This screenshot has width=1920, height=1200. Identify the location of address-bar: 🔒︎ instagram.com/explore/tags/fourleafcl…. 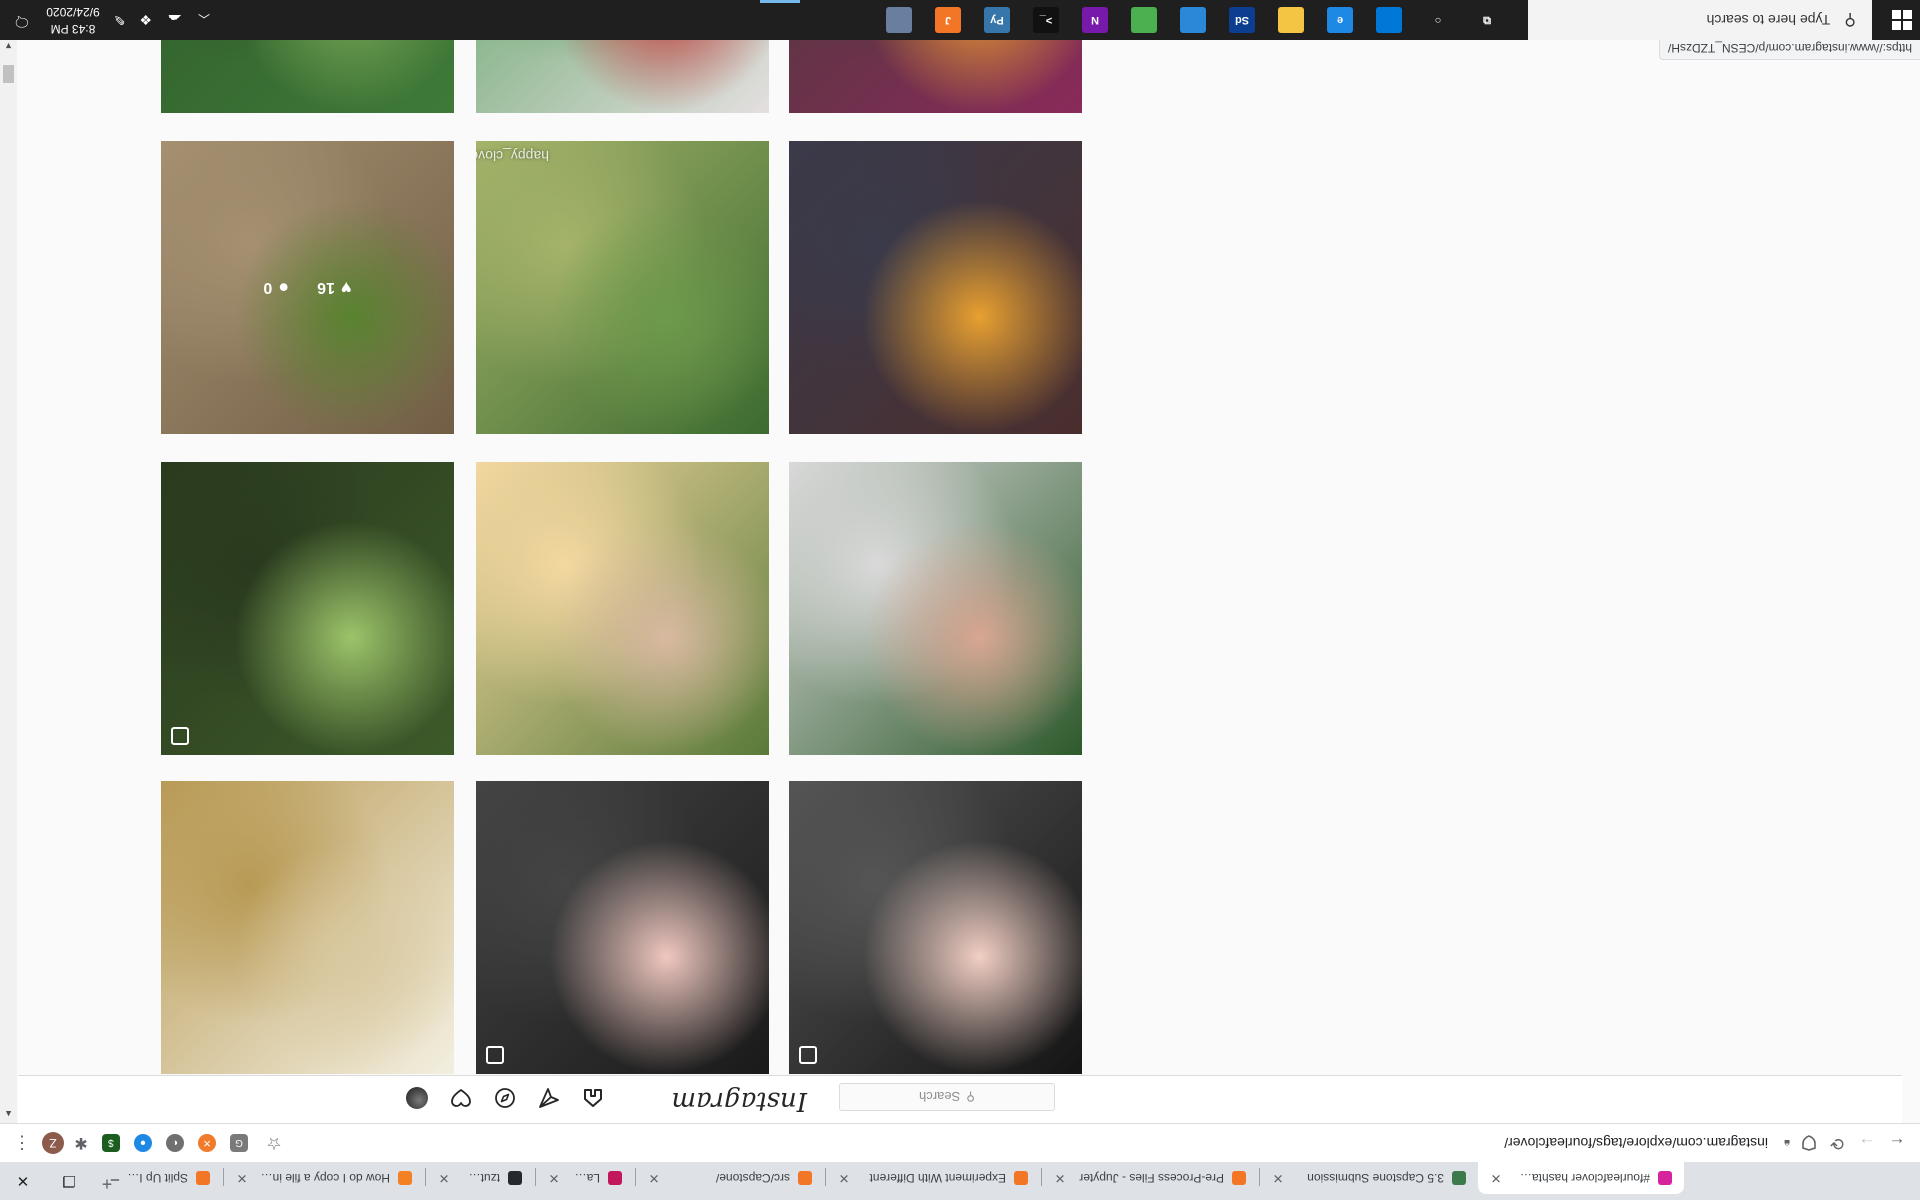
(1237, 1143).